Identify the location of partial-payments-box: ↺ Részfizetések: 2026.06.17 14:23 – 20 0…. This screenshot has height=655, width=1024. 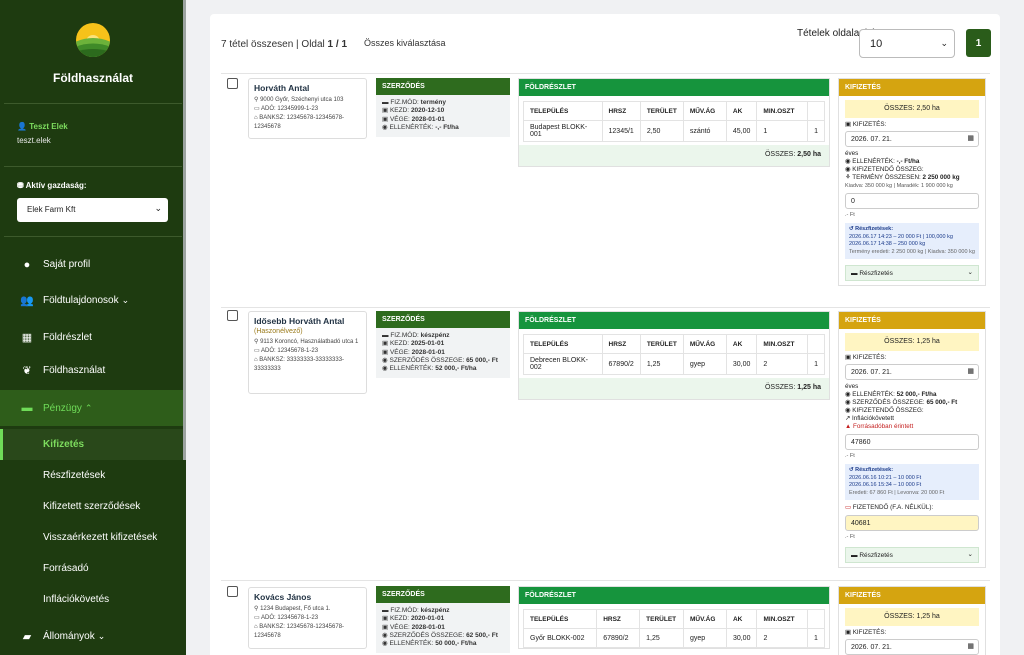
(912, 241).